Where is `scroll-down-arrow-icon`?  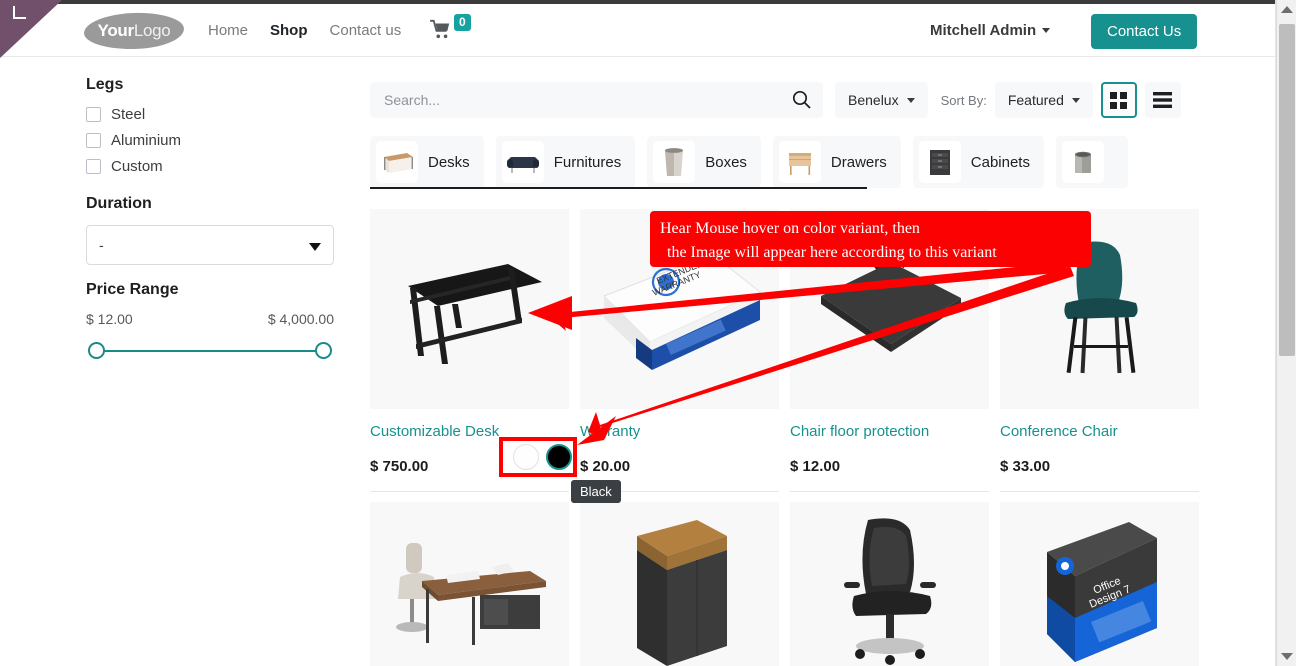
scroll-down-arrow-icon is located at coordinates (1287, 656).